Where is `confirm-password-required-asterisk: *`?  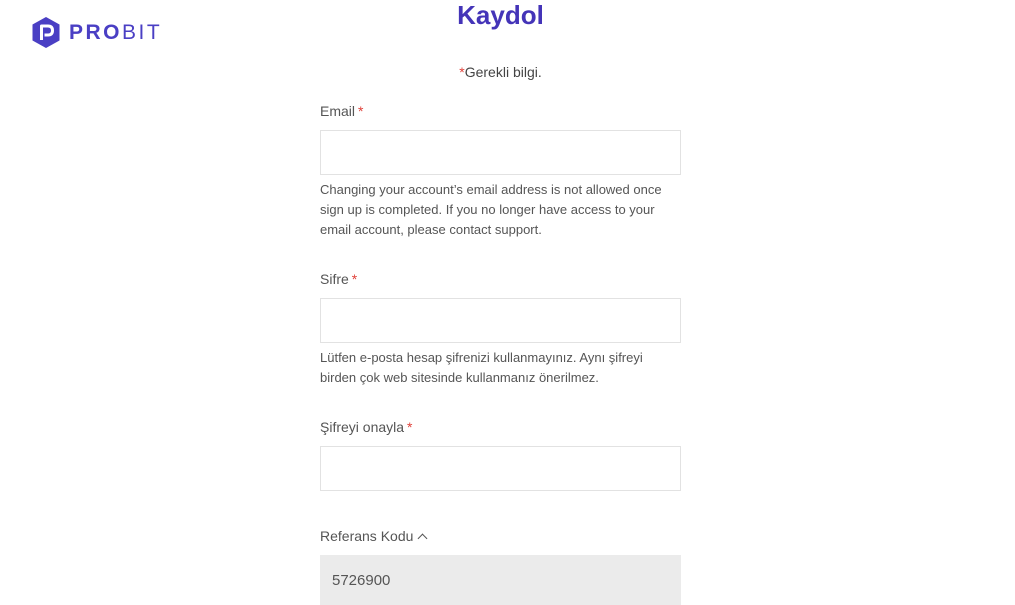 confirm-password-required-asterisk: * is located at coordinates (410, 427).